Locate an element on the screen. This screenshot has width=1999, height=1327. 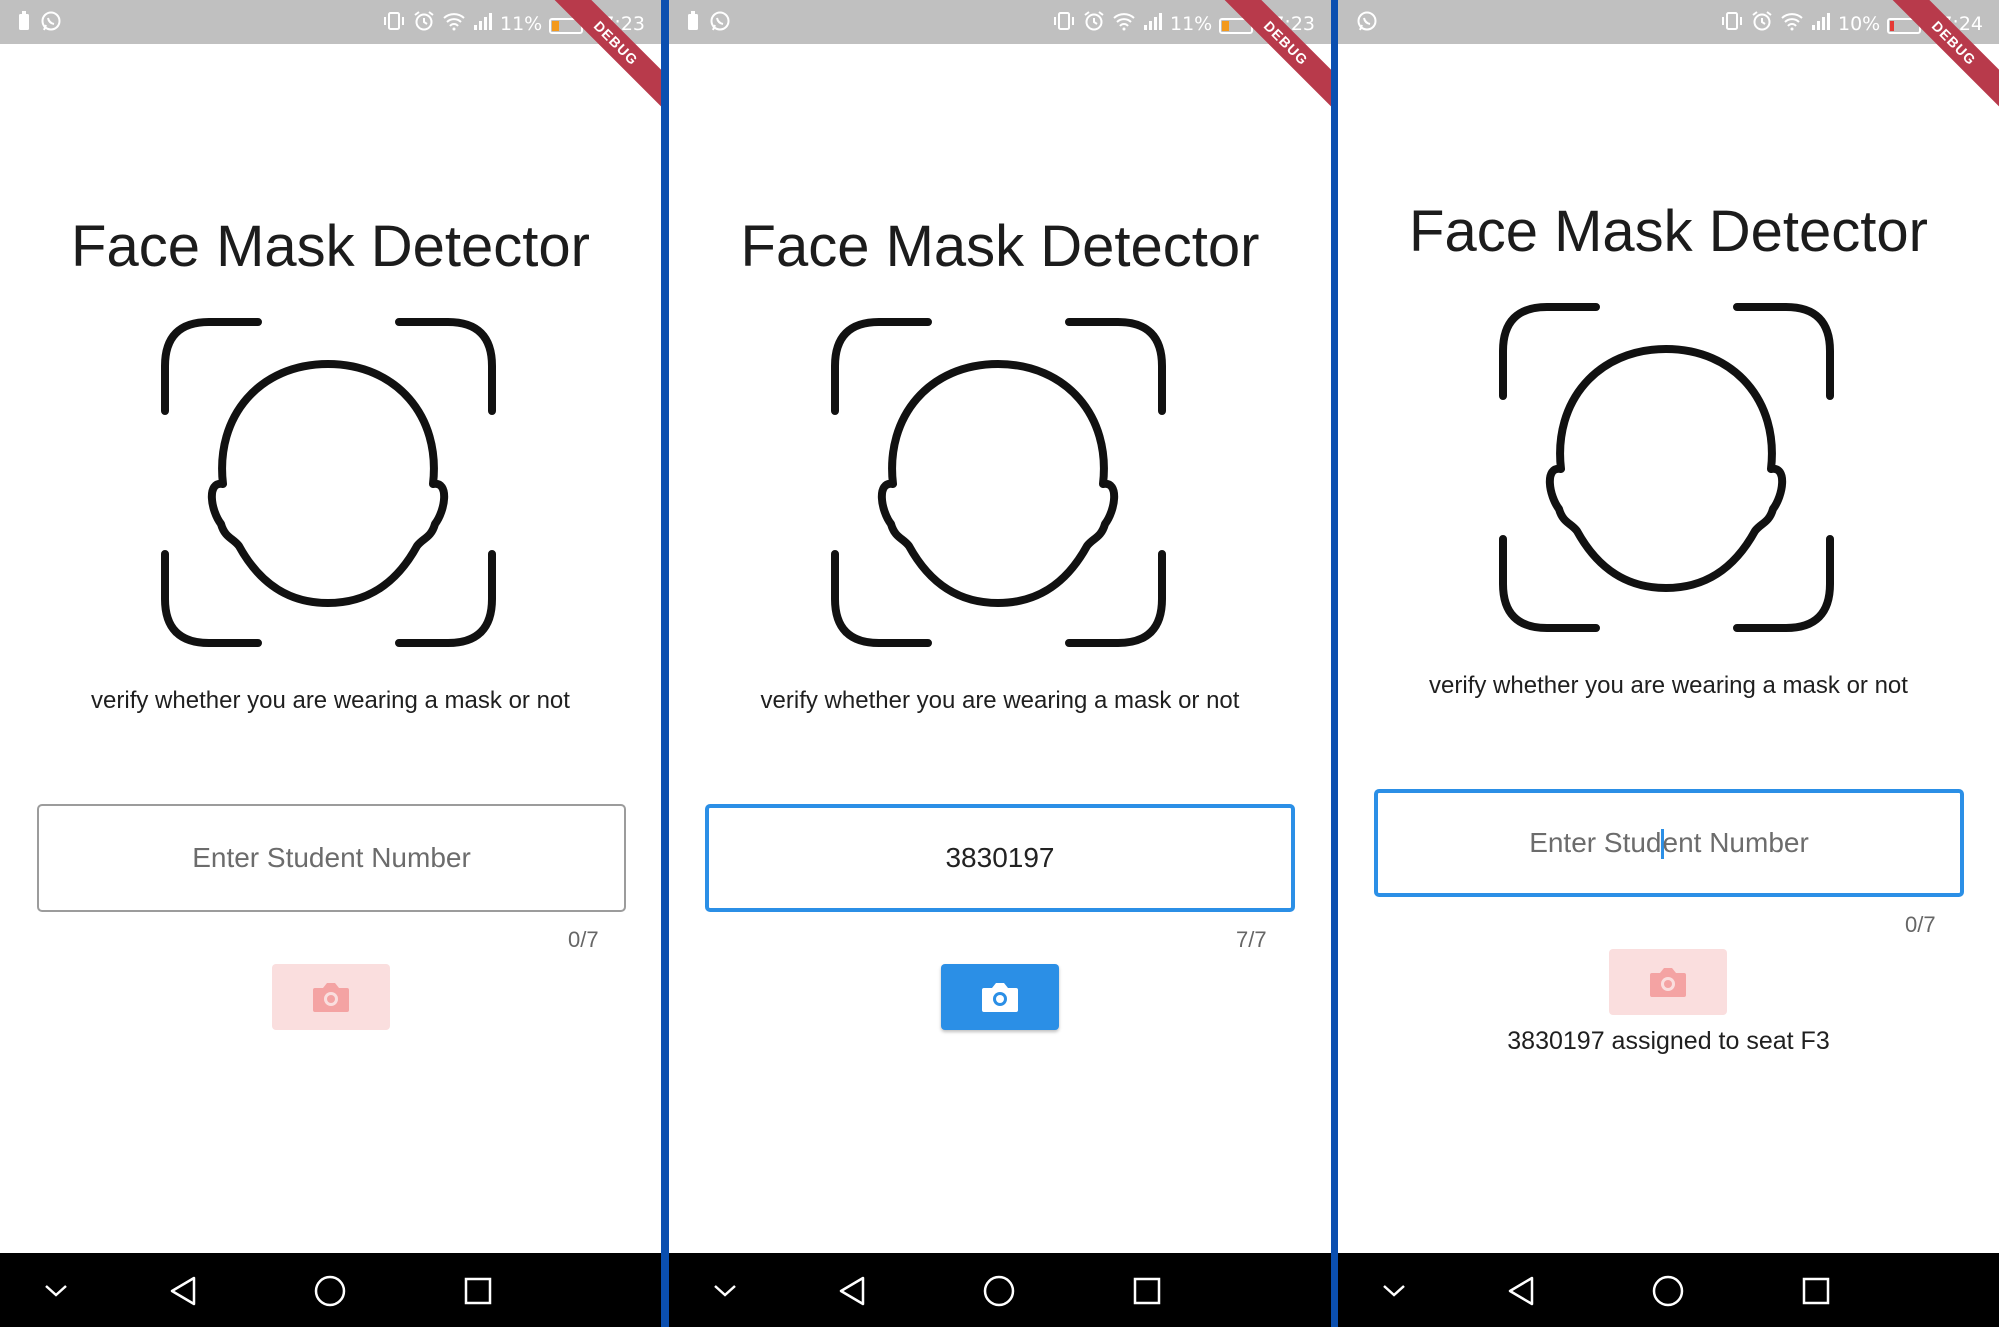
student-number-input: 3830197 is located at coordinates (1000, 858).